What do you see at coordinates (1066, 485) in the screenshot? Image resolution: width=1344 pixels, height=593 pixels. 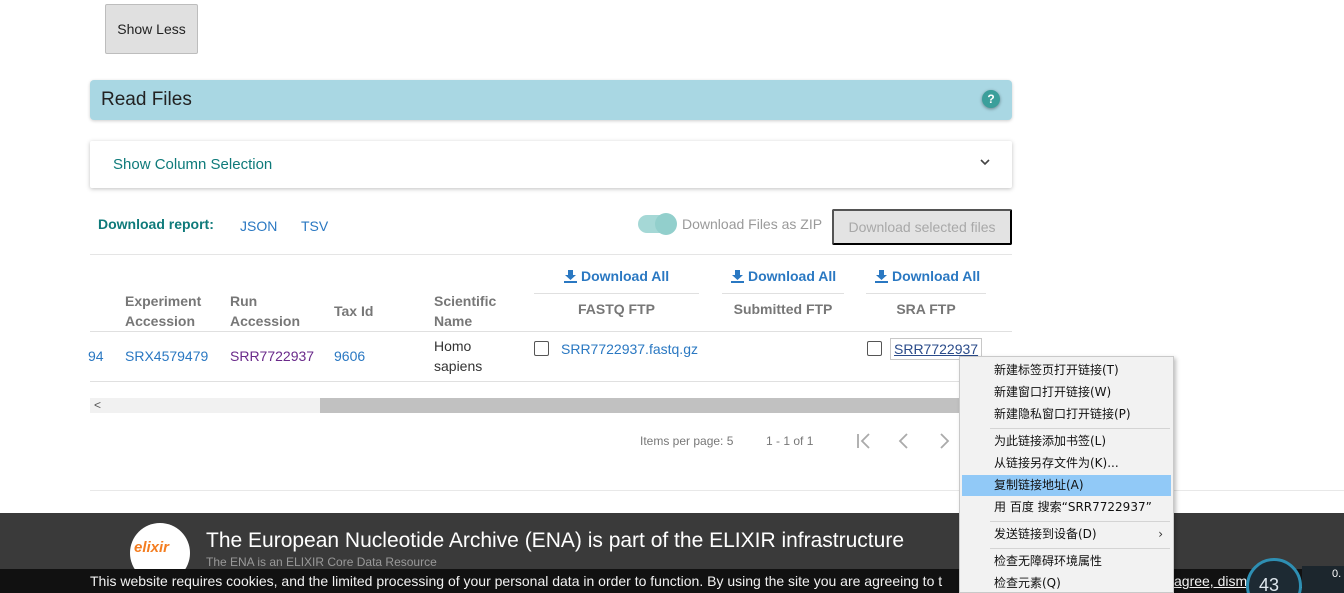 I see `menu-copy-link: 复制链接地址(A)` at bounding box center [1066, 485].